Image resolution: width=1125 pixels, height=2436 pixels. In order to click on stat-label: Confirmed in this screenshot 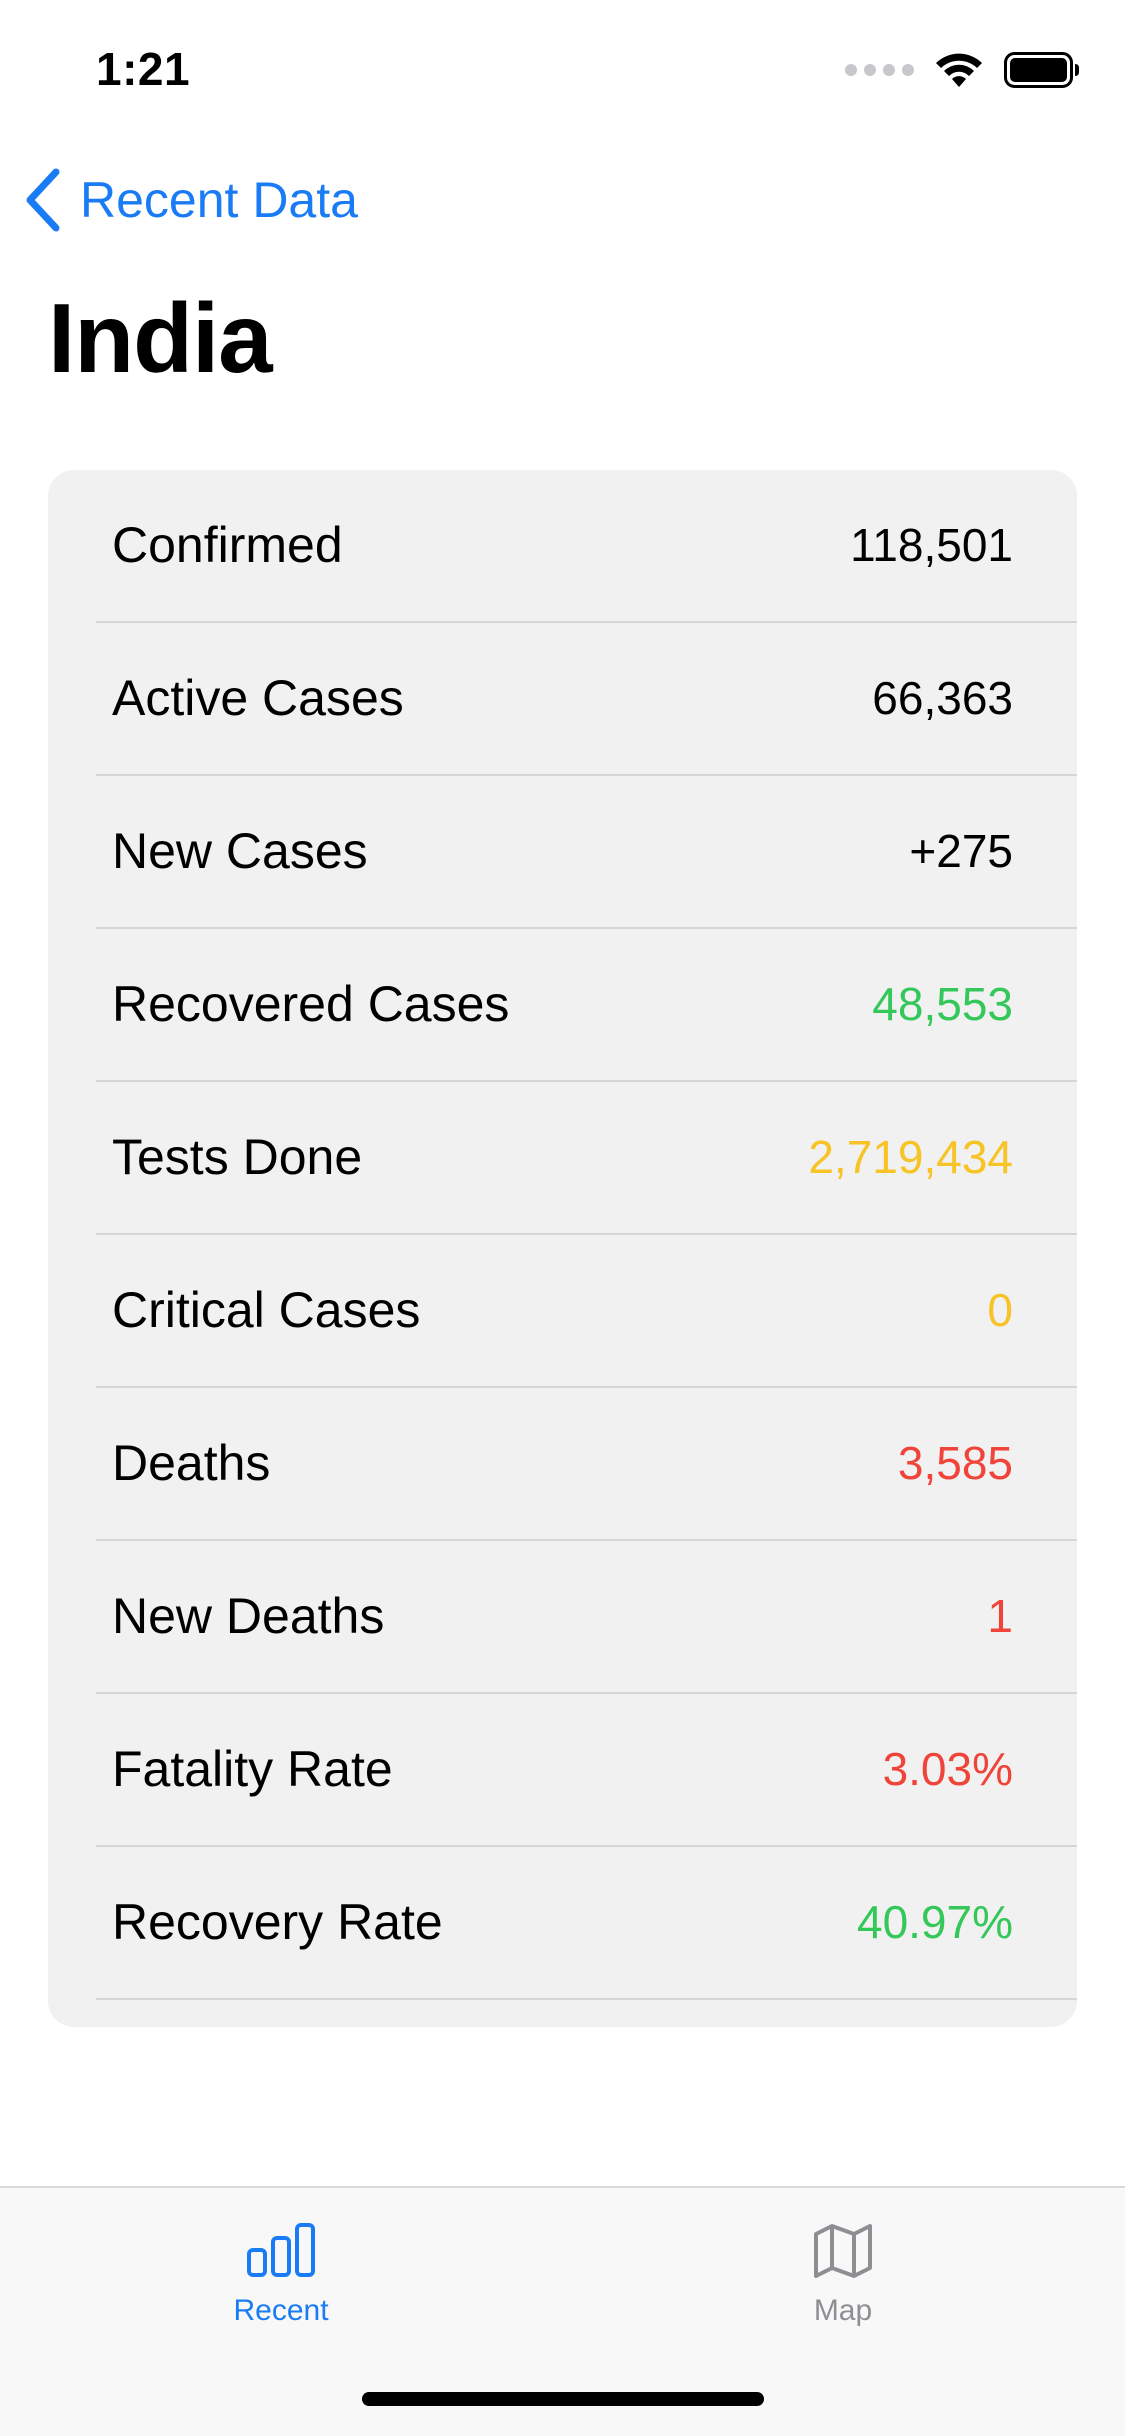, I will do `click(227, 545)`.